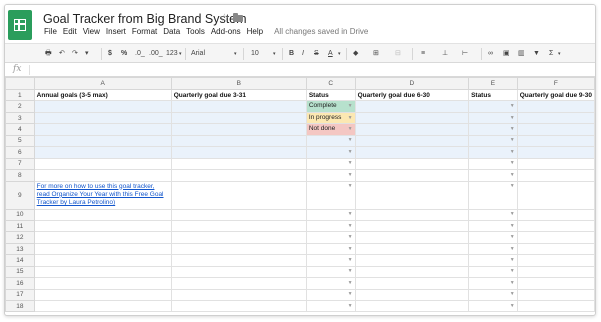 Image resolution: width=601 pixels, height=322 pixels. What do you see at coordinates (465, 54) in the screenshot?
I see `text-wrap-icon: ⊢` at bounding box center [465, 54].